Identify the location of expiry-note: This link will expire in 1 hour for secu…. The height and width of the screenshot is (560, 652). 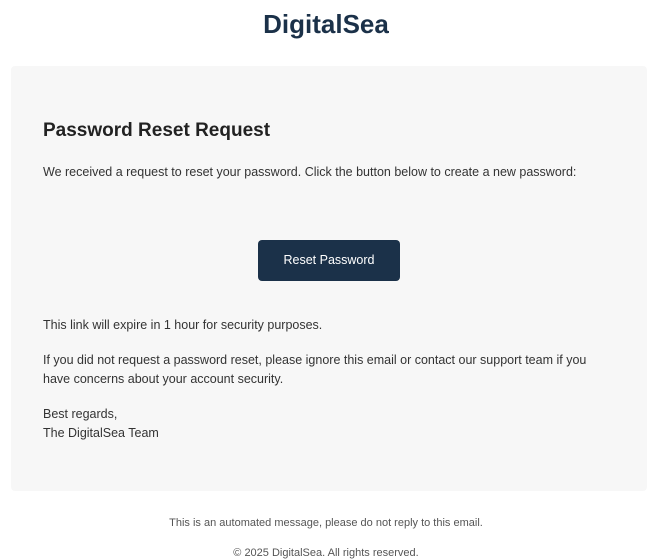
(183, 325).